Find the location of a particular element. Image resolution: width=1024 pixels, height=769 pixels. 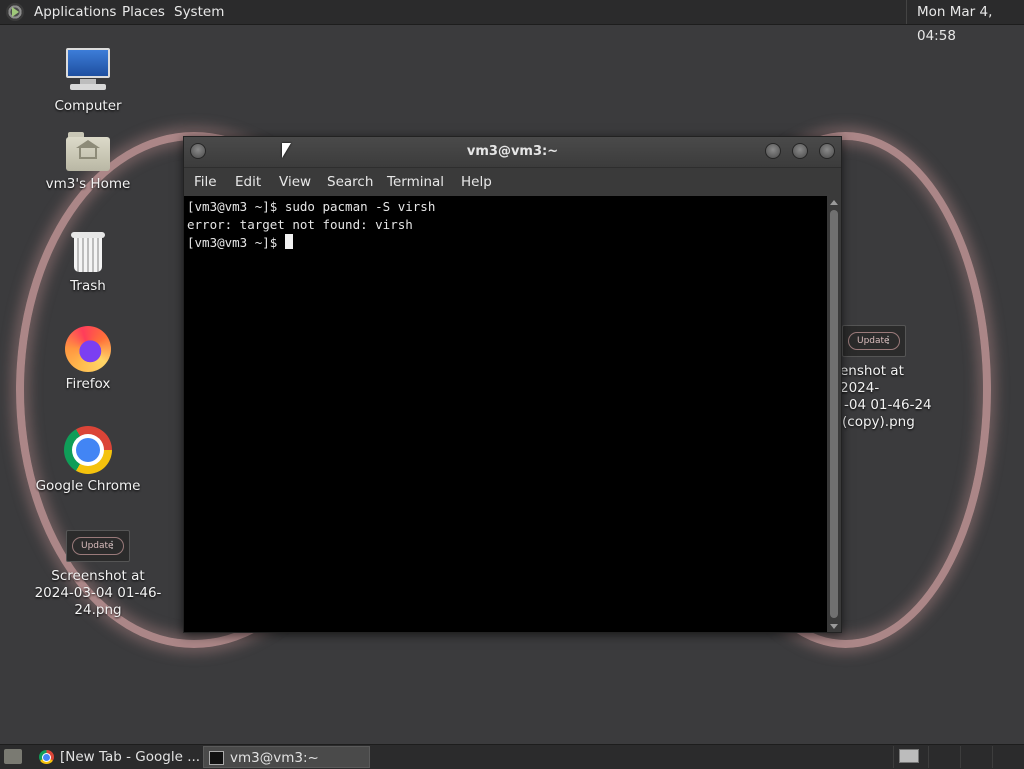

menu-terminal: Terminal is located at coordinates (415, 182).